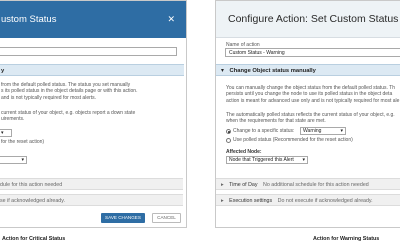  I want to click on execution-settings-row: se if acknowledged already., so click(91, 200).